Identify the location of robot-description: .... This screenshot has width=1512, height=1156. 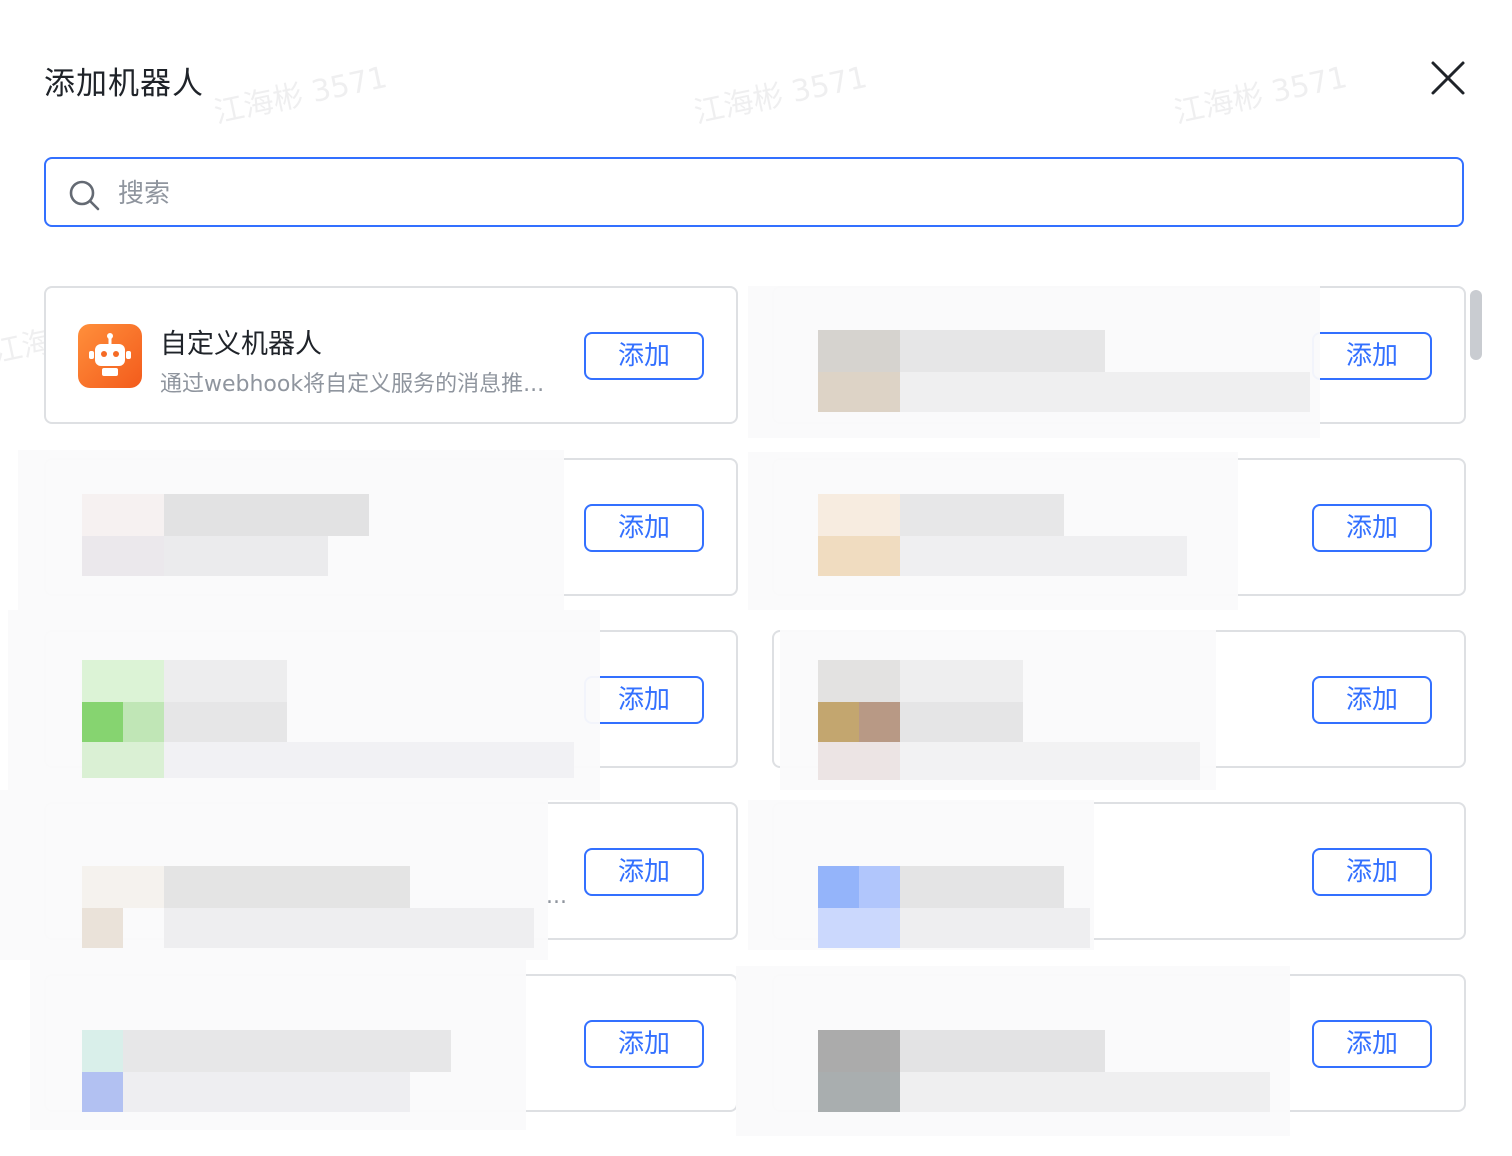
(556, 896).